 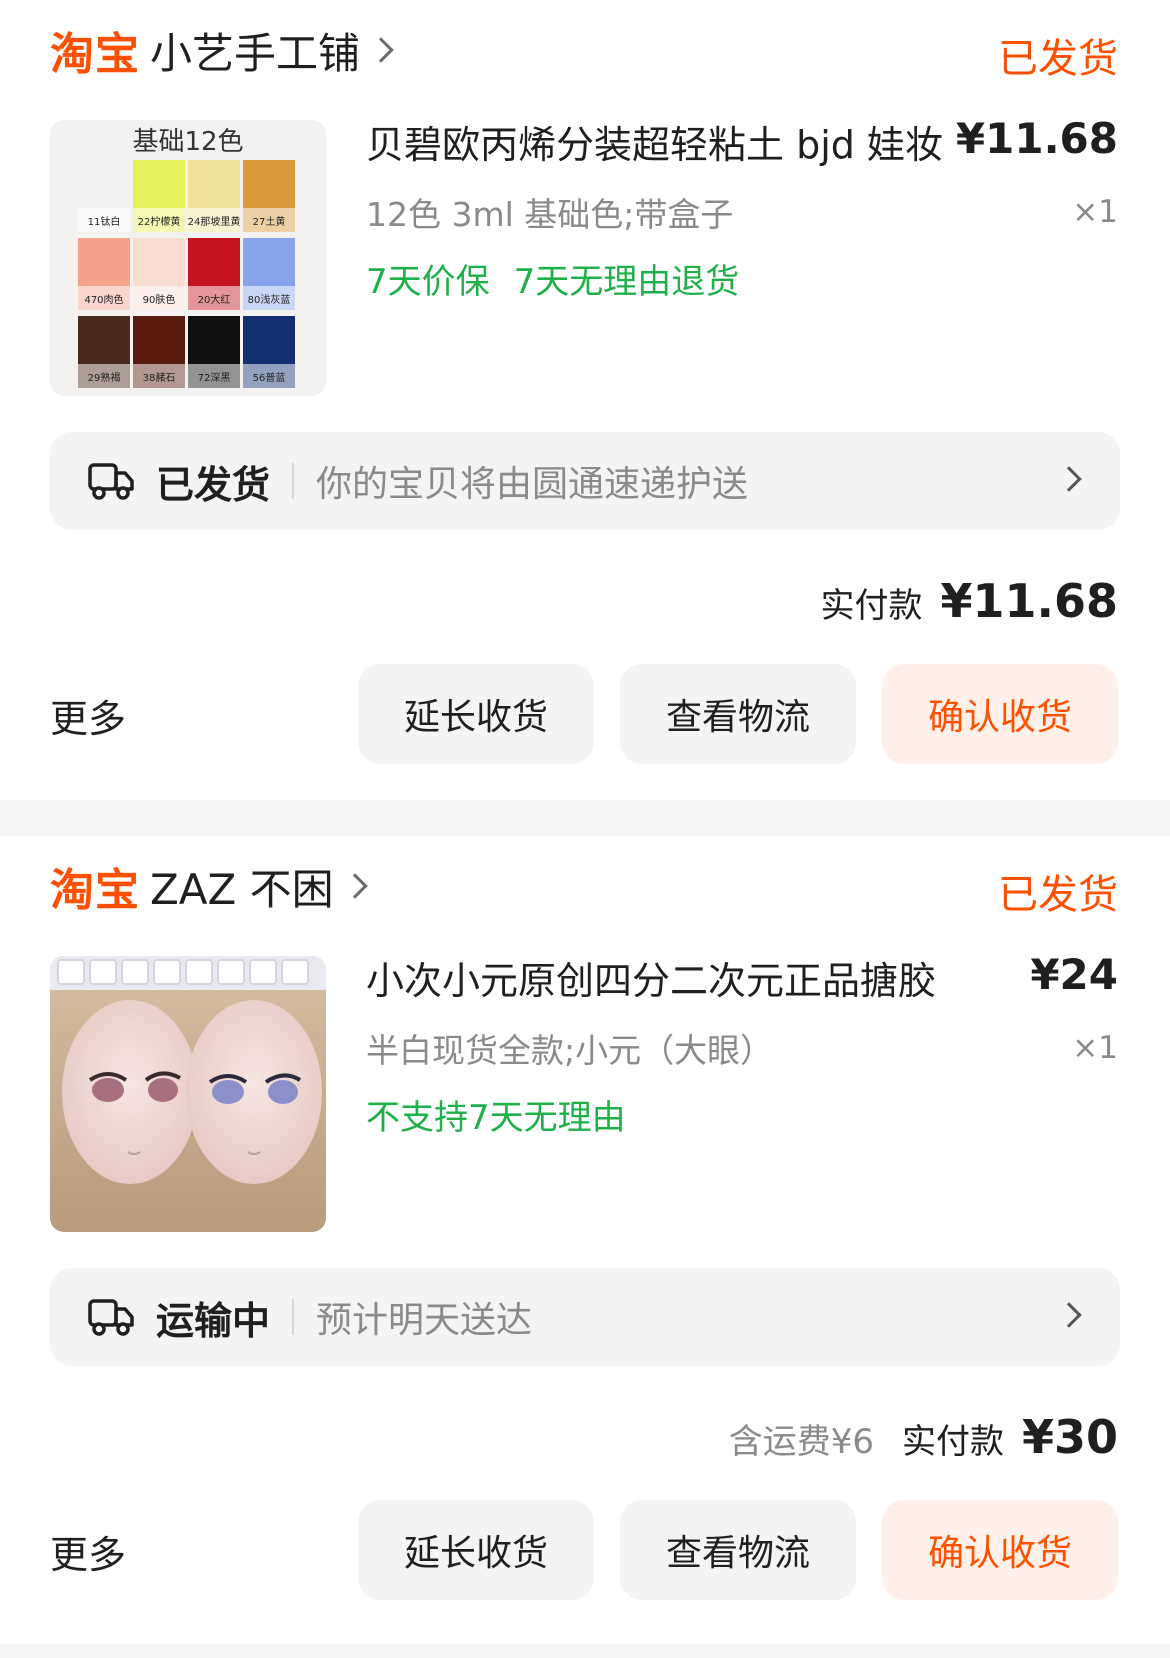 What do you see at coordinates (269, 221) in the screenshot?
I see `swatch-label: 27土黄` at bounding box center [269, 221].